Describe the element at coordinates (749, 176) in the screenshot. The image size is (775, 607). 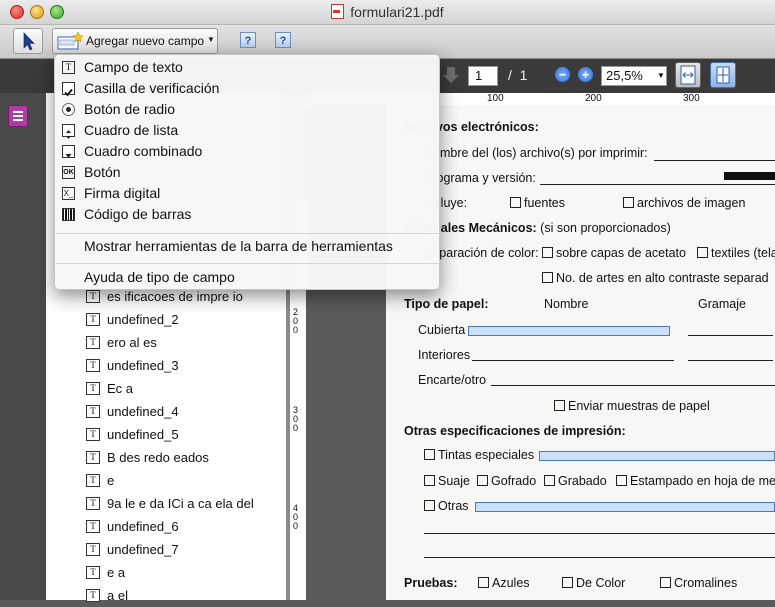
I see `form-field-highlight` at that location.